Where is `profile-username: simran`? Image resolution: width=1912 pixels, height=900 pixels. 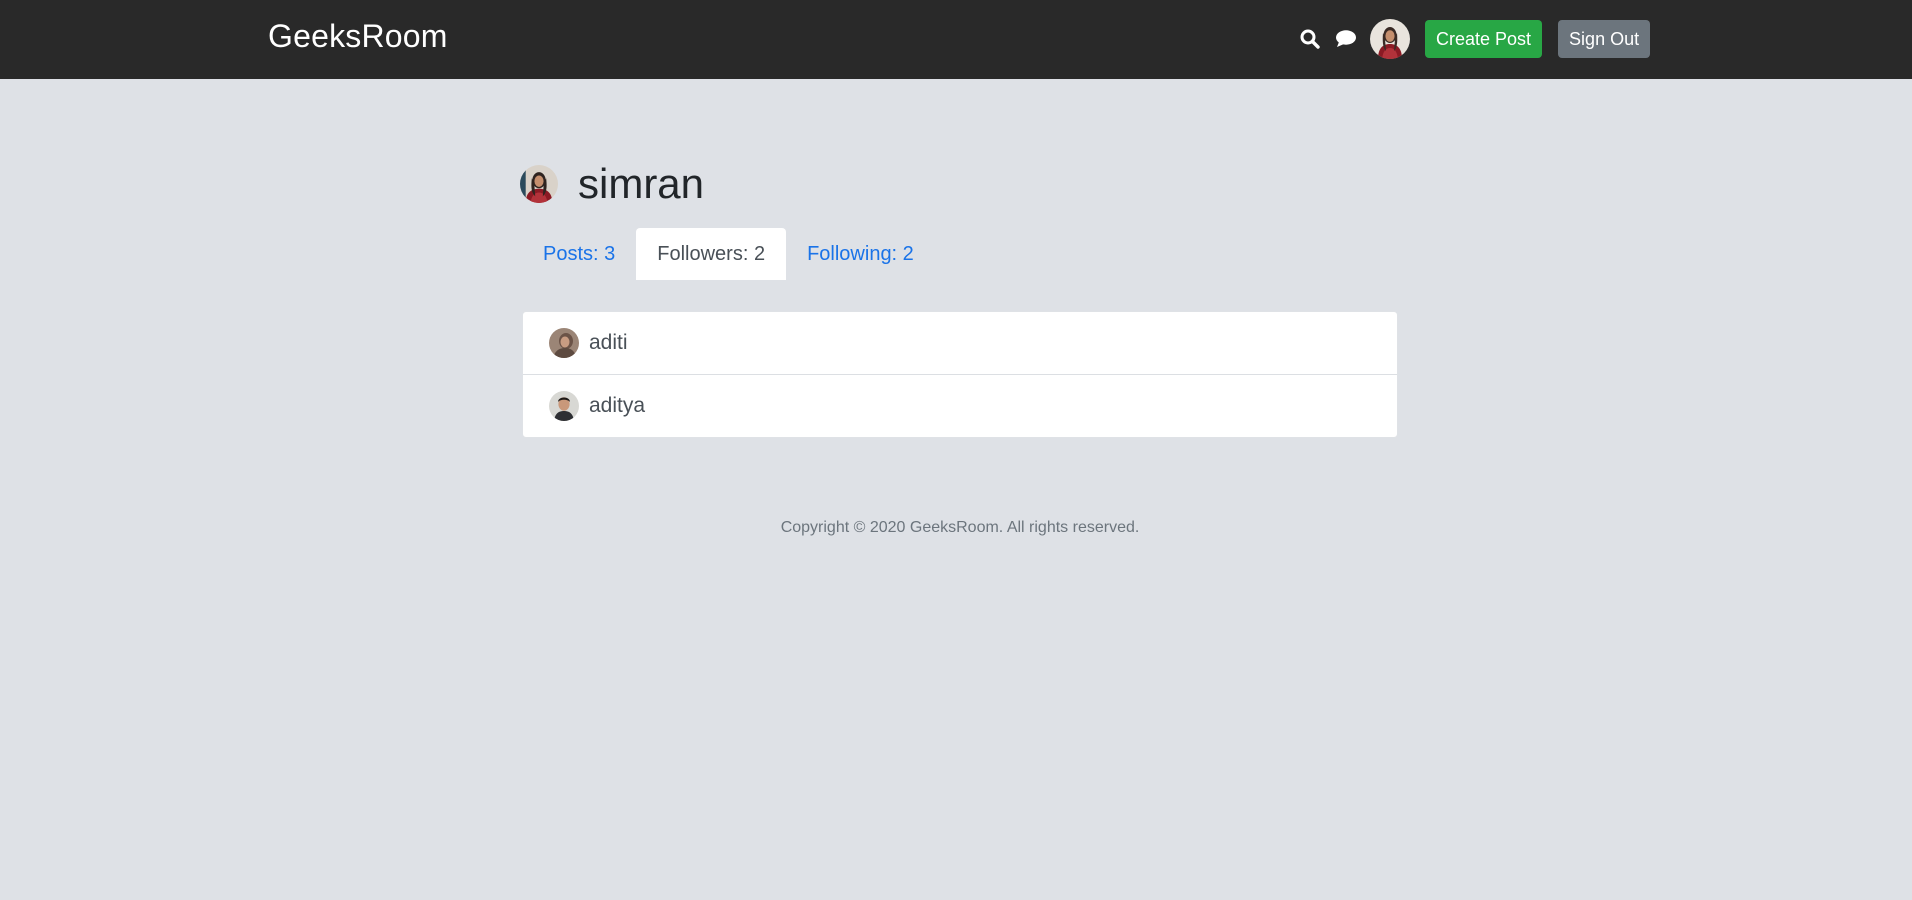
profile-username: simran is located at coordinates (641, 183).